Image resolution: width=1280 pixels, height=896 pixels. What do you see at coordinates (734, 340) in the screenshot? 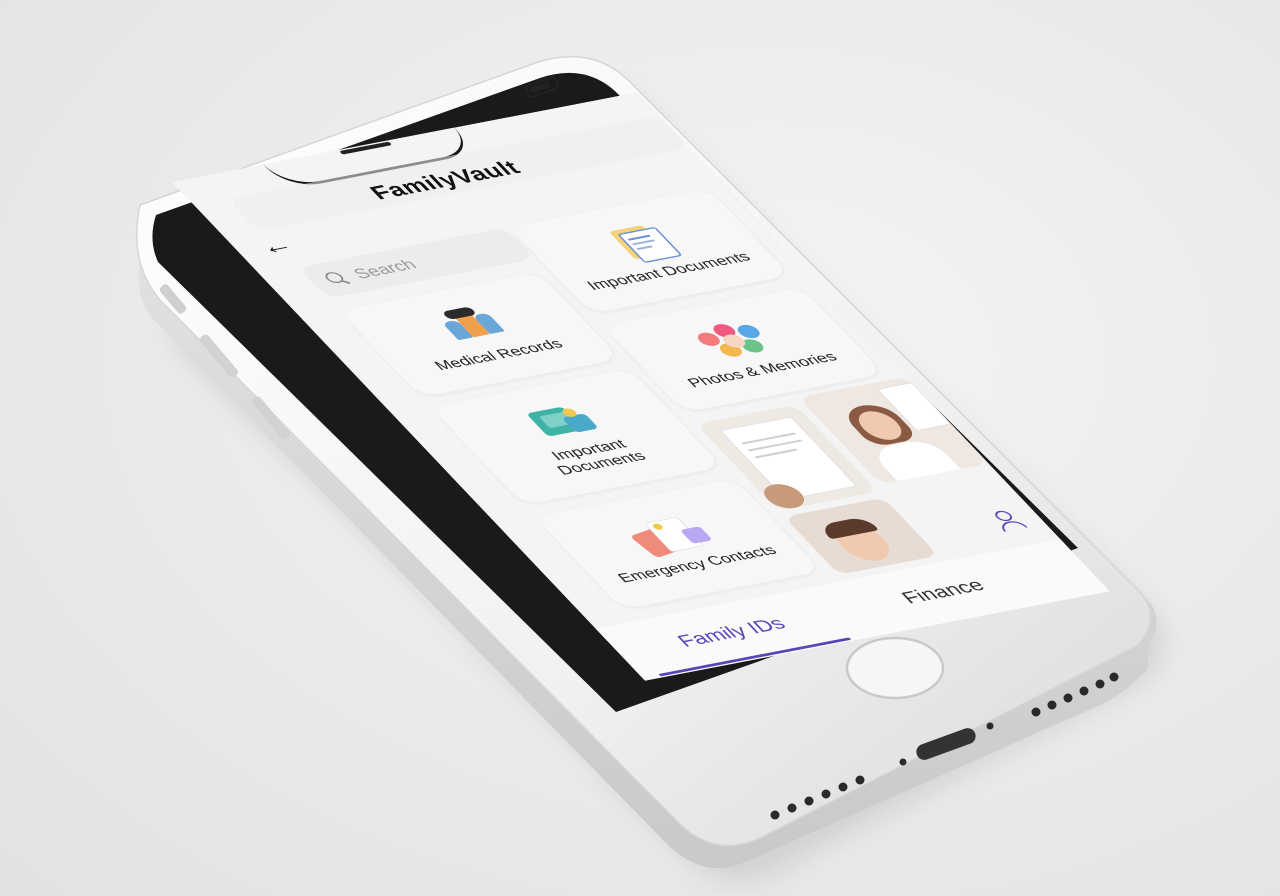
I see `photos-icon` at bounding box center [734, 340].